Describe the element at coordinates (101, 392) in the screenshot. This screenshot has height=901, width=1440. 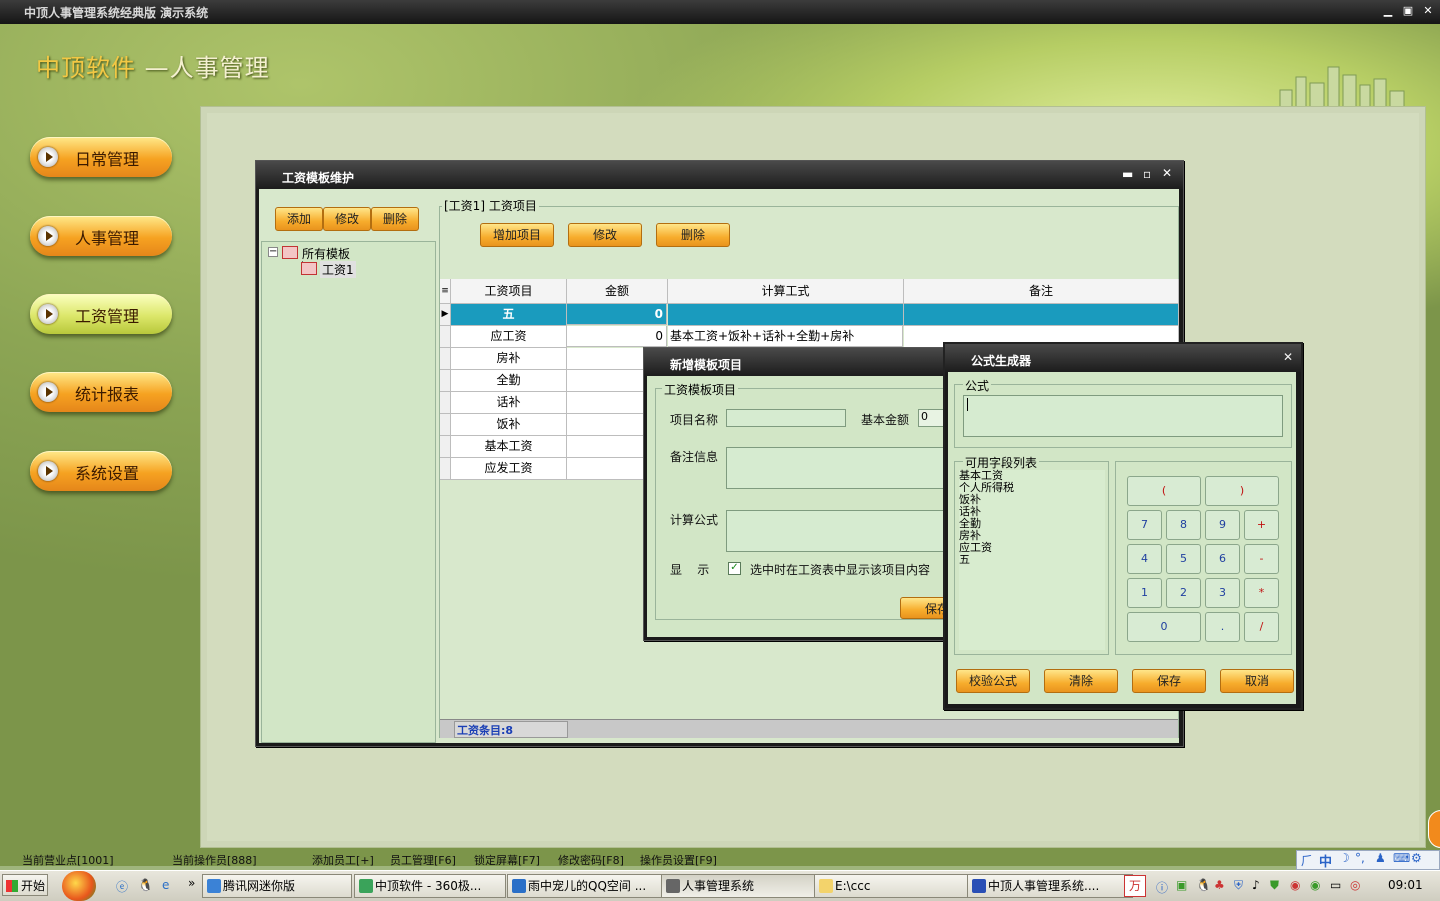
I see `nav-reports-button: 统计报表` at that location.